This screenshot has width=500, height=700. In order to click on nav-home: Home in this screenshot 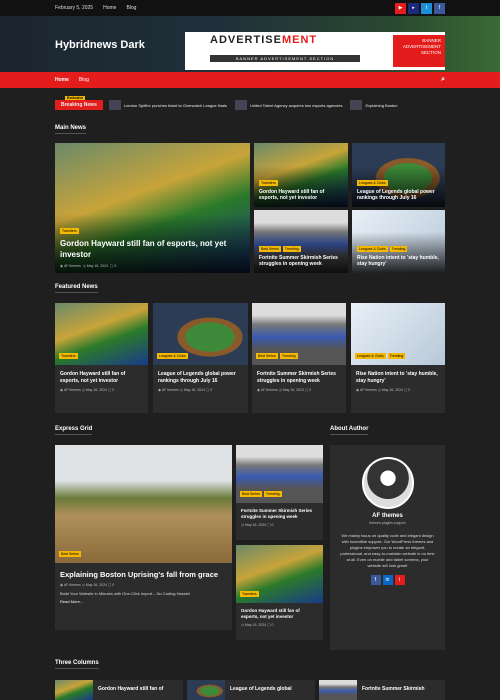, I will do `click(62, 80)`.